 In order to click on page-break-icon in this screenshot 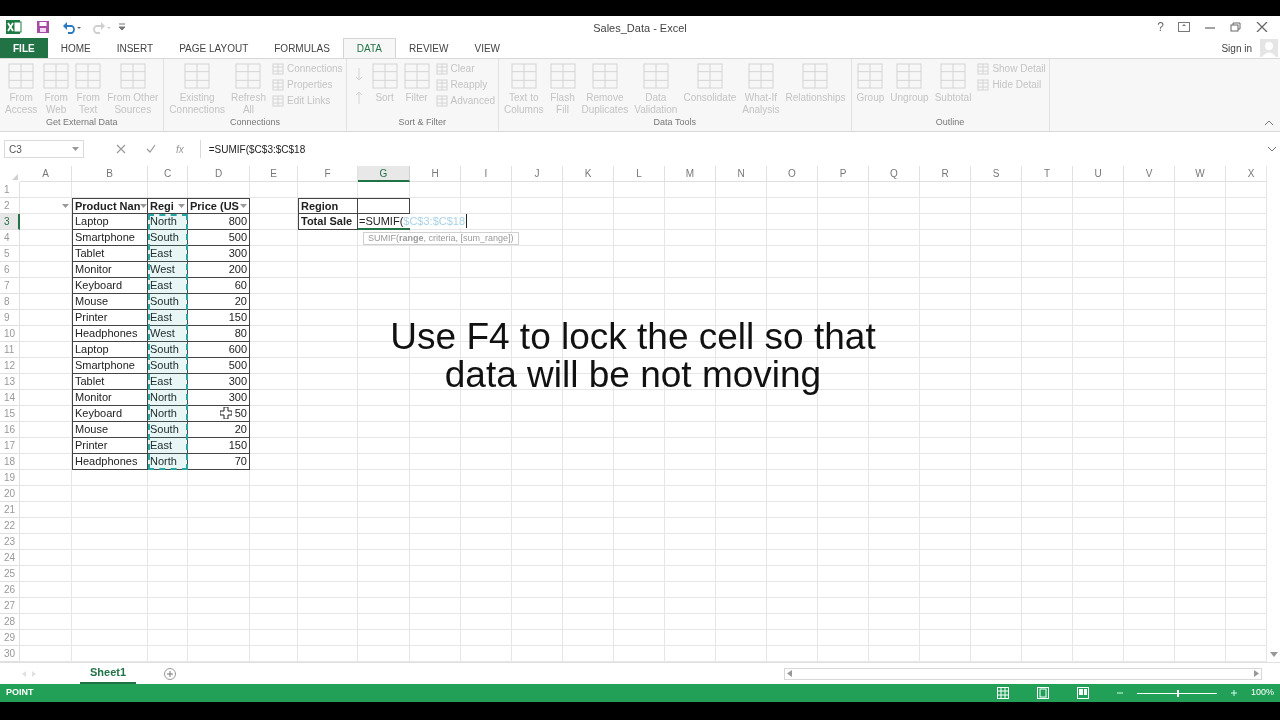, I will do `click(1082, 693)`.